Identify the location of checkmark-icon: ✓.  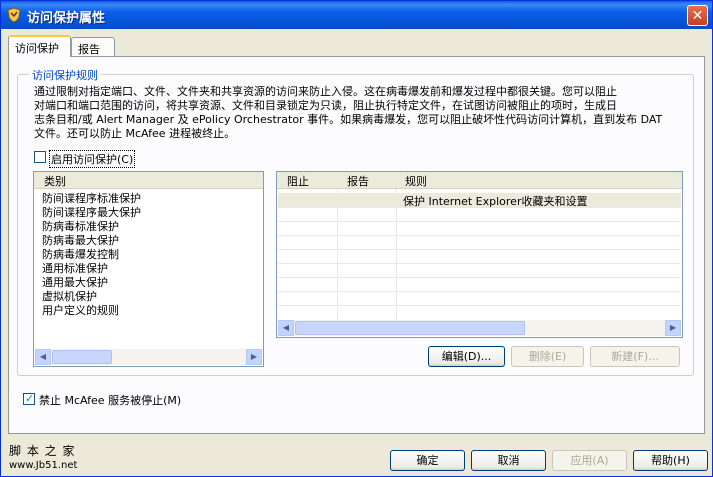
(30, 398).